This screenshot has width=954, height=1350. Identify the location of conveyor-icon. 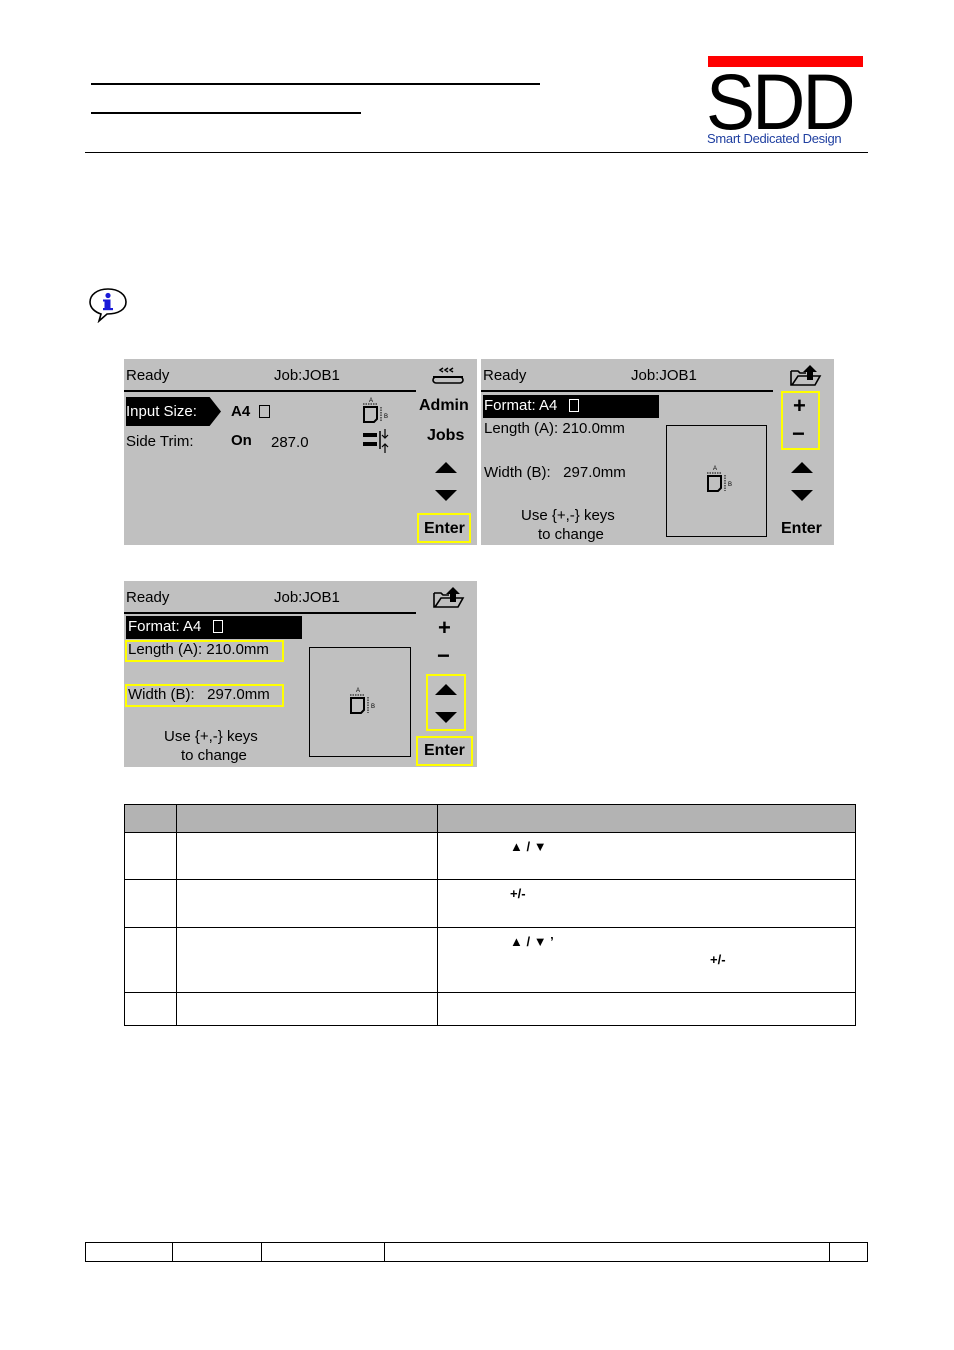
(448, 375).